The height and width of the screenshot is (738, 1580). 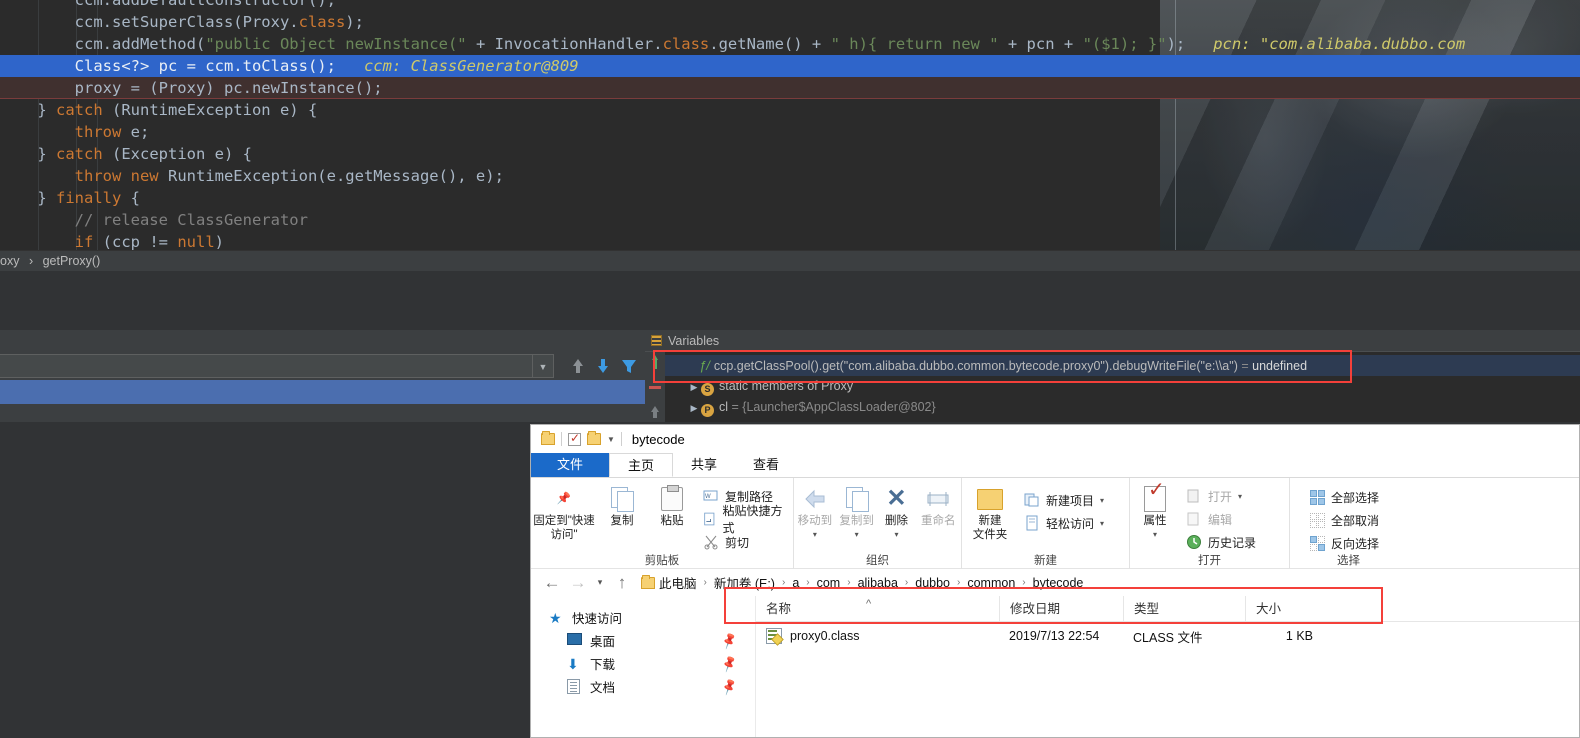 I want to click on code-line: throw e;, so click(x=790, y=132).